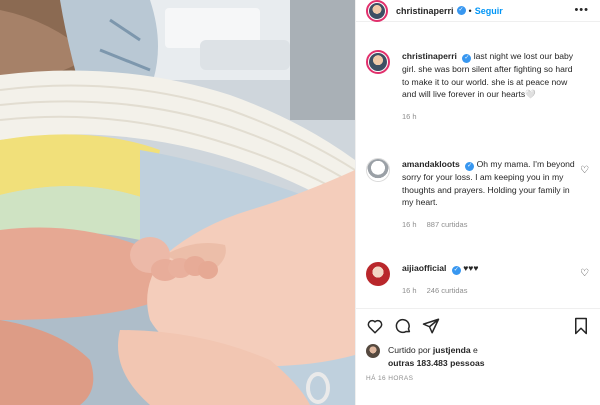  I want to click on comment-item: aijiaofficial ✓ ♥♥♥ 16 h 246 curtidas ♡, so click(478, 280).